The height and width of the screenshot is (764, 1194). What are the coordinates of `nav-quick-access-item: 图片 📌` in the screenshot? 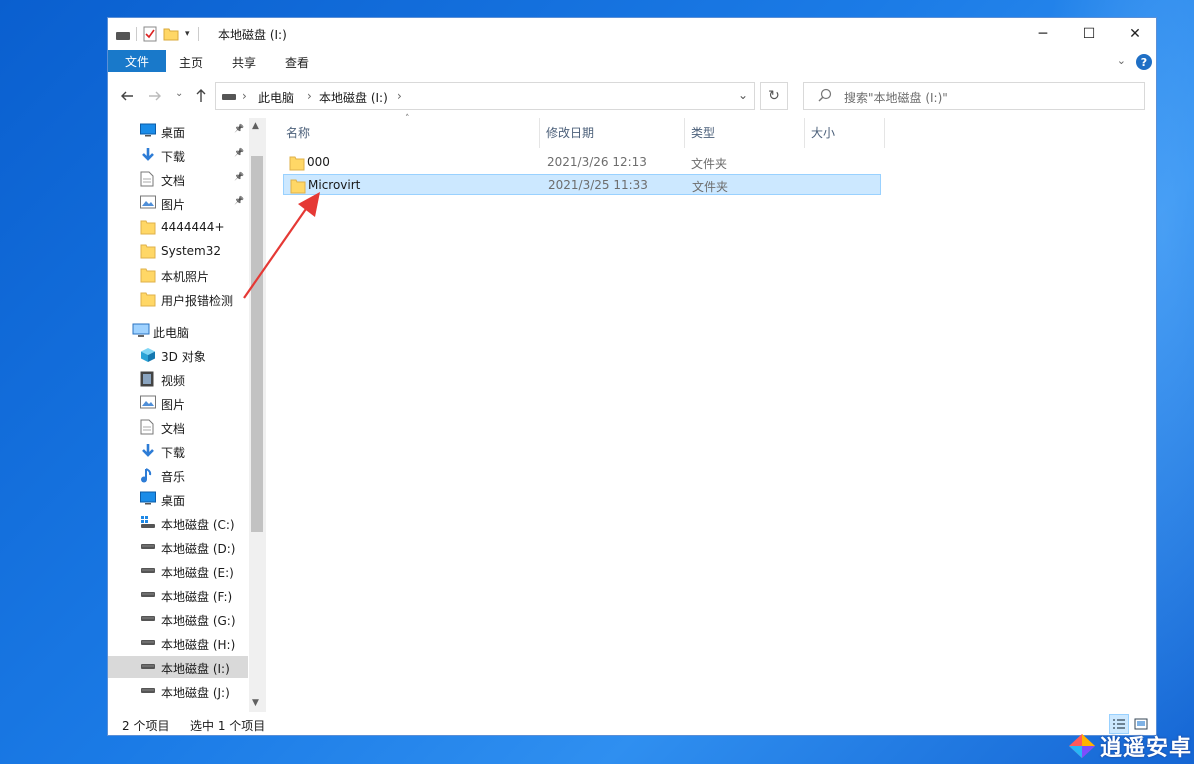 It's located at (178, 203).